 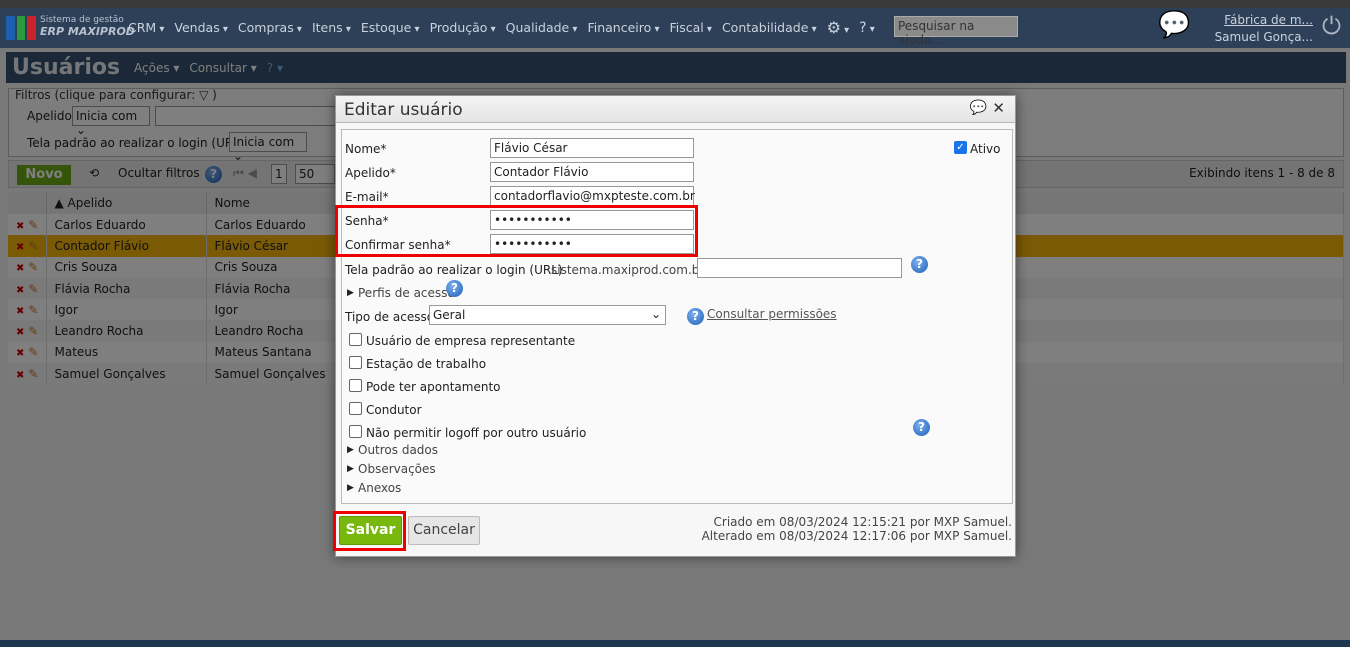 I want to click on ativo-checkbox: ✓, so click(x=960, y=147).